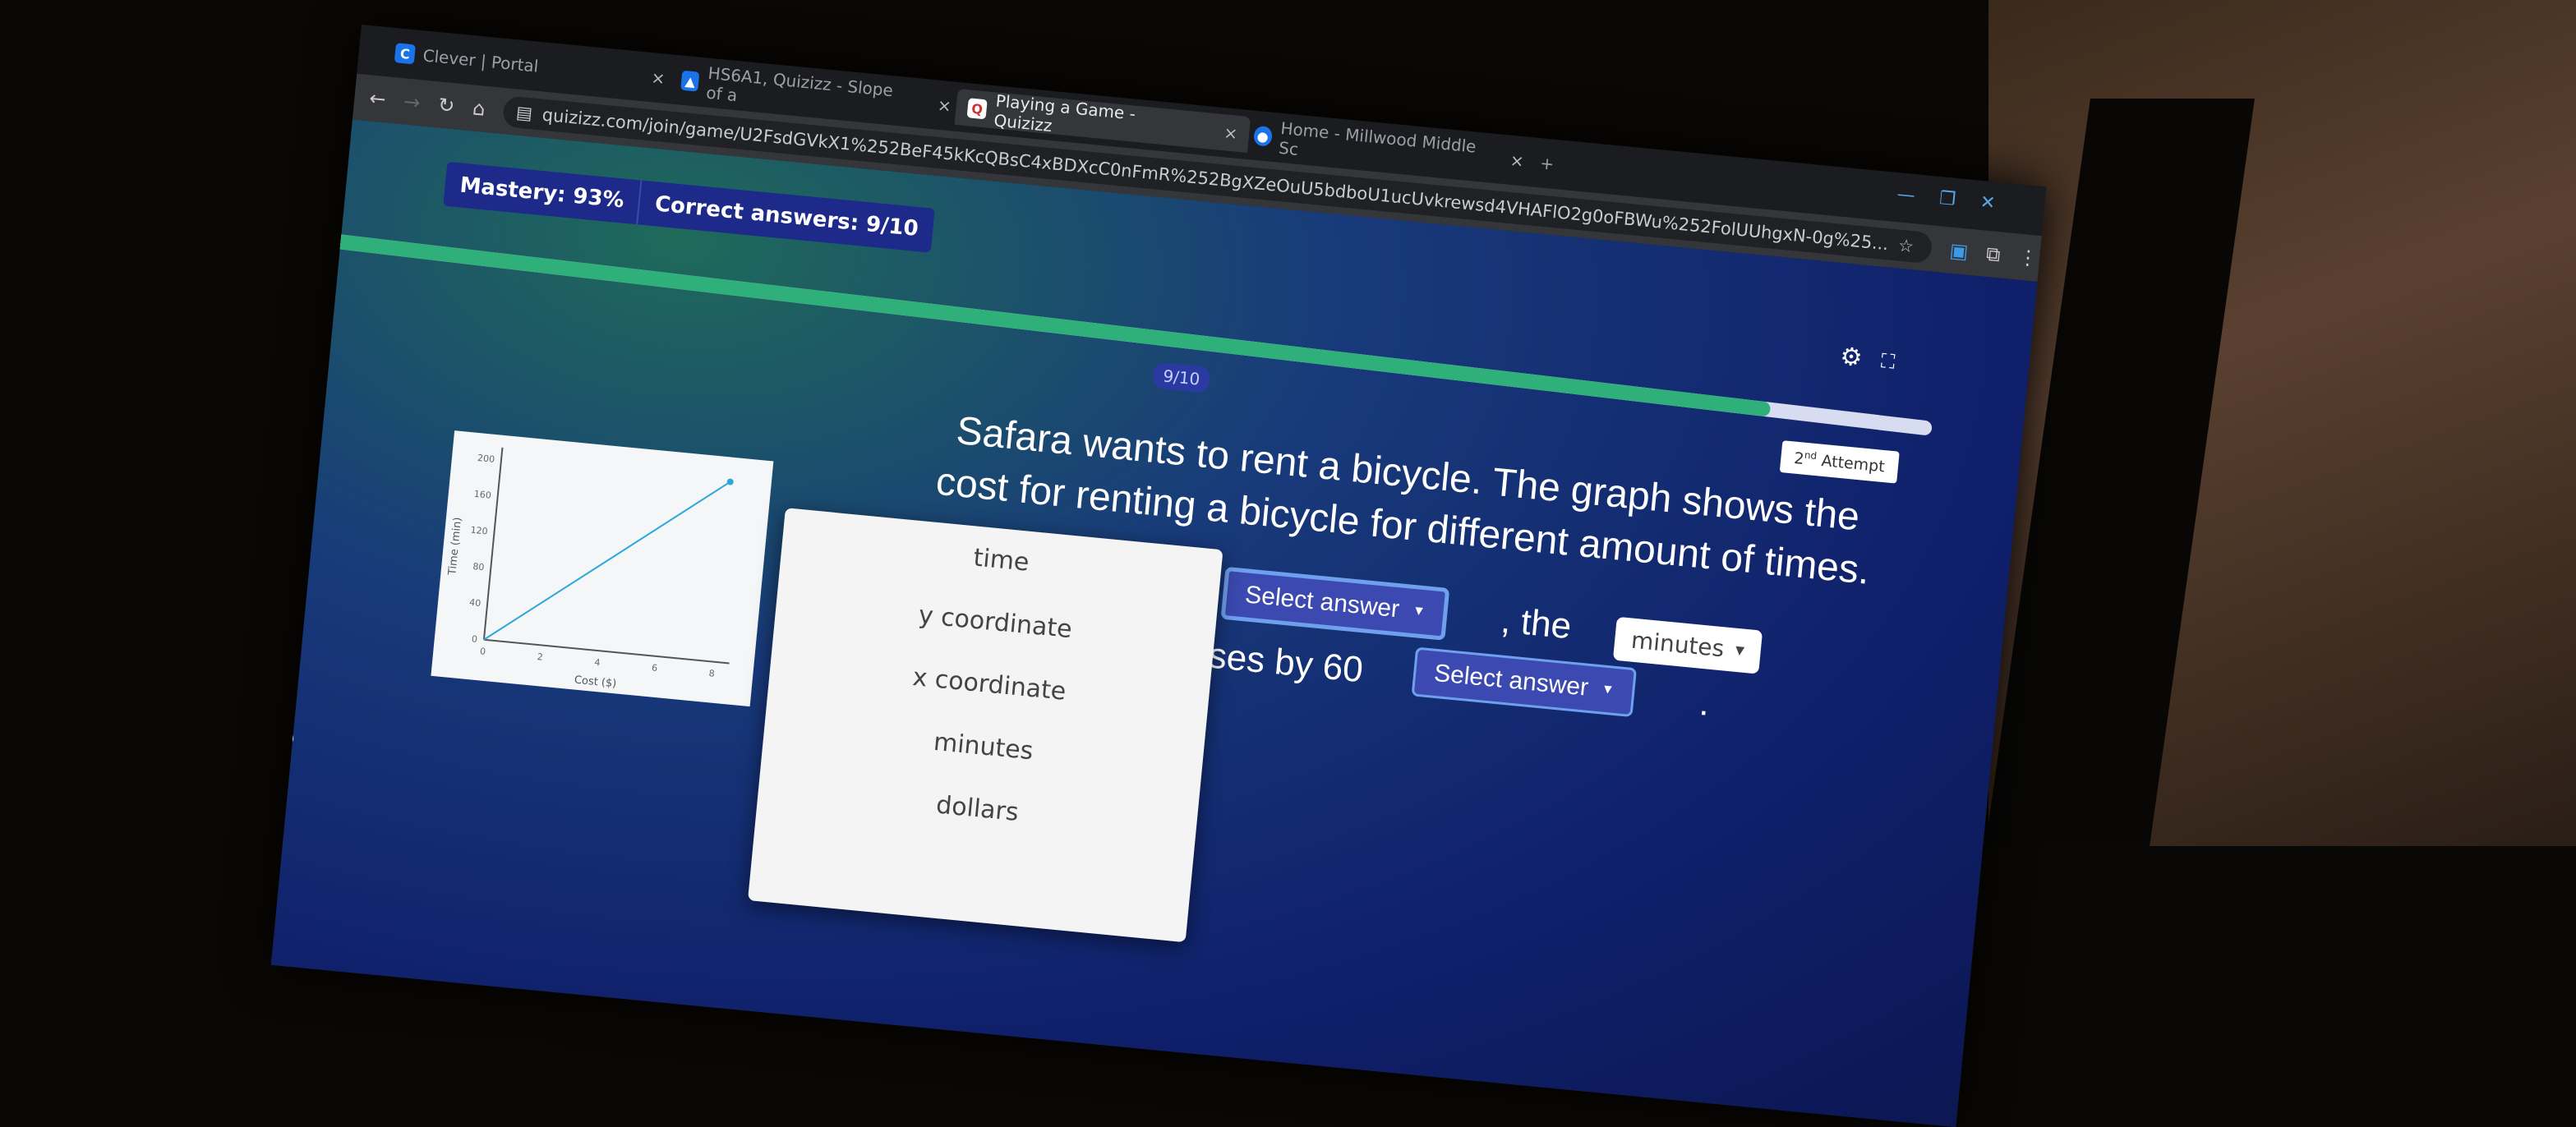 The width and height of the screenshot is (2576, 1127). Describe the element at coordinates (377, 98) in the screenshot. I see `back-icon: ←` at that location.